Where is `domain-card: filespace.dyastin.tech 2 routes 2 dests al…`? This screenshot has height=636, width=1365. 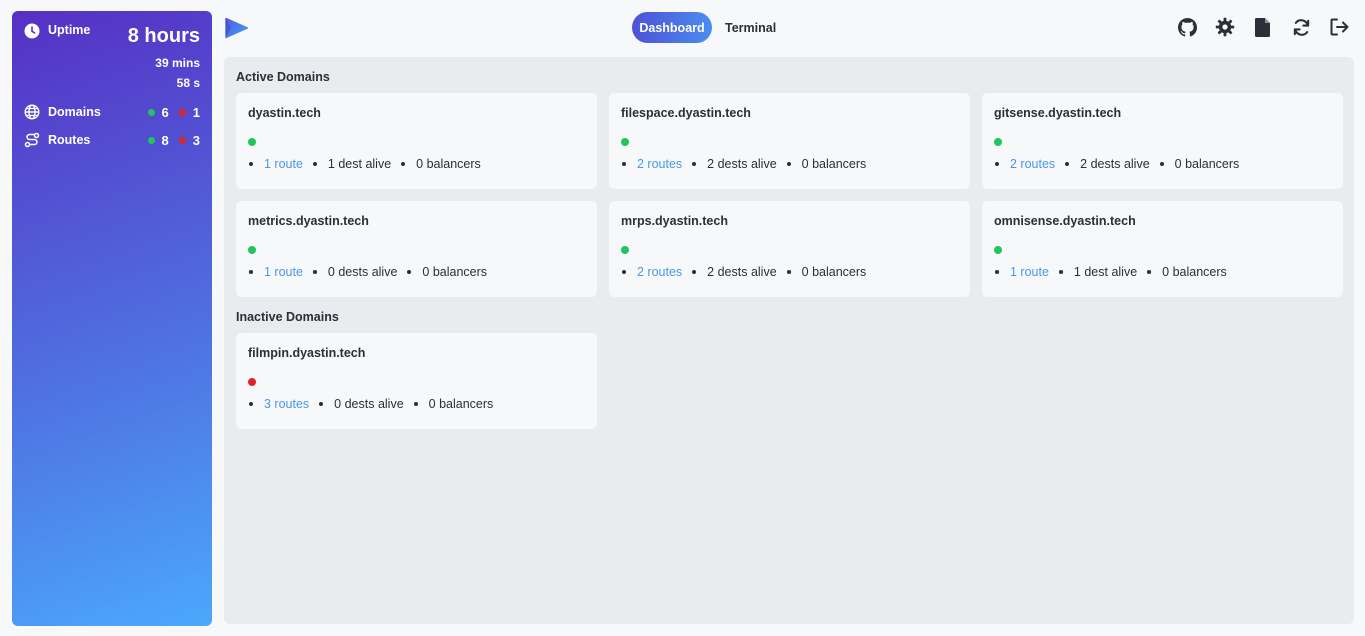
domain-card: filespace.dyastin.tech 2 routes 2 dests al… is located at coordinates (789, 141).